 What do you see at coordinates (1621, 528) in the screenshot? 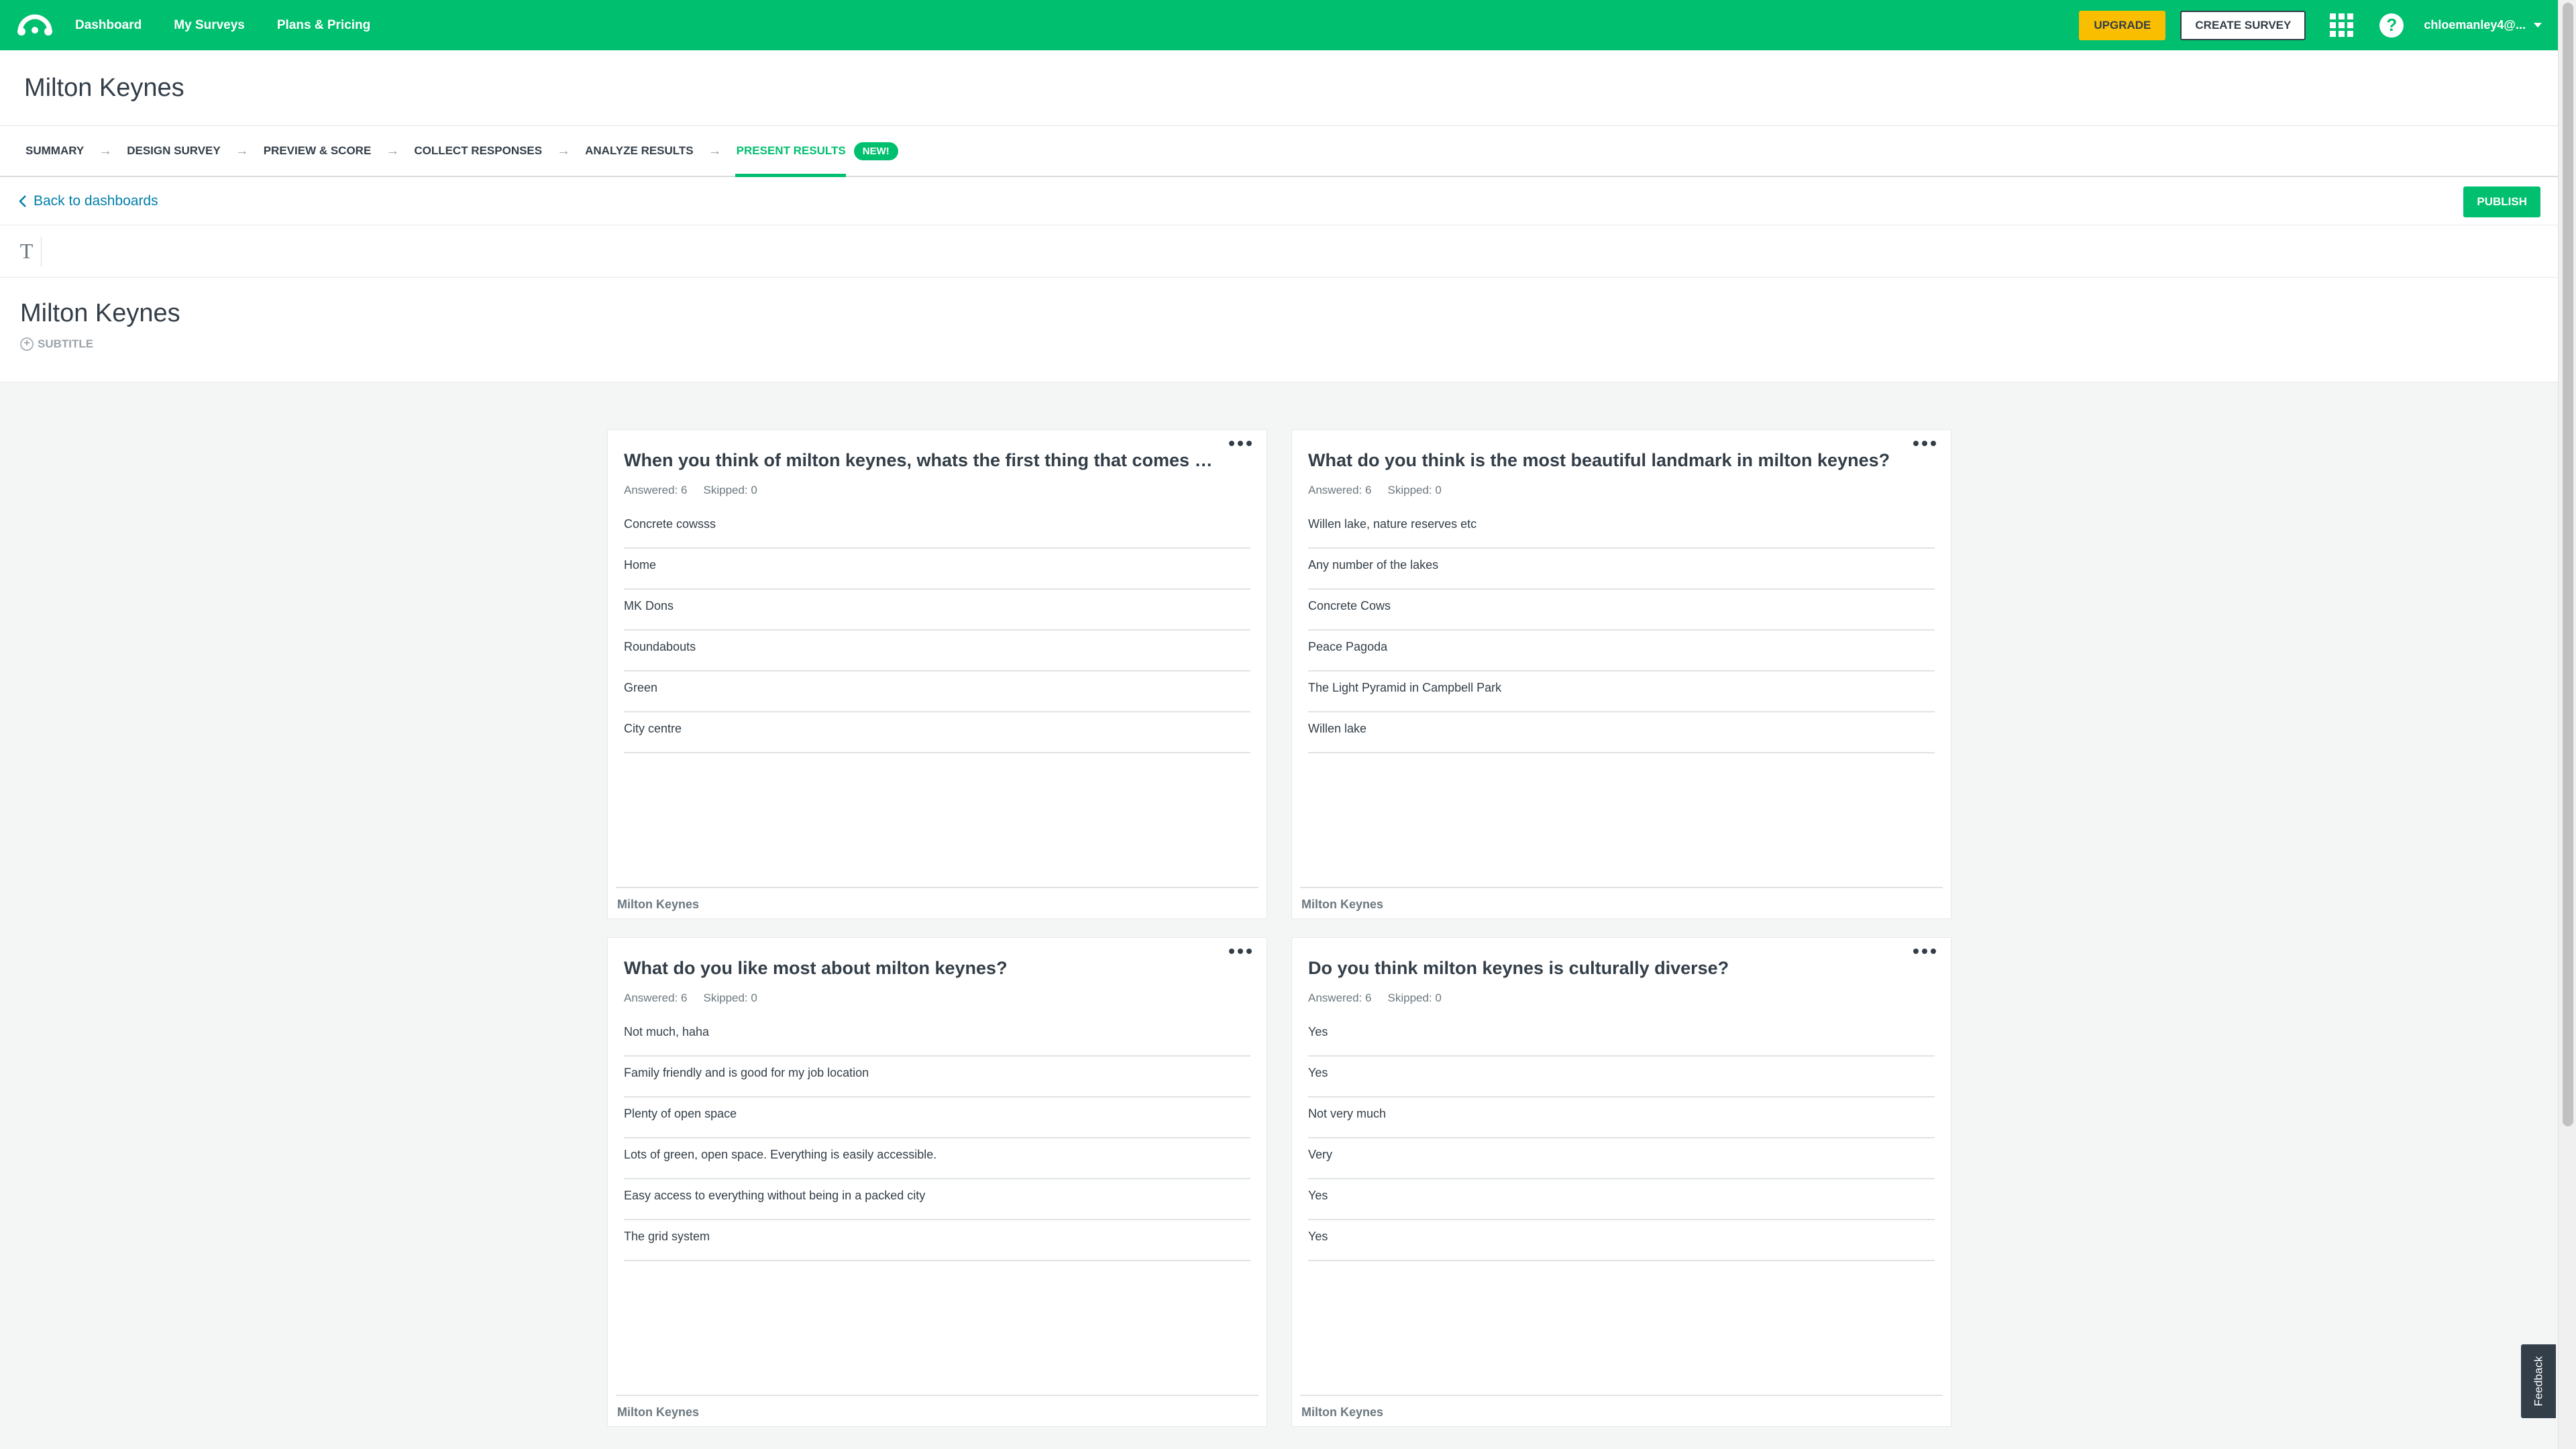
I see `answer-row: Willen lake, nature reserves etc` at bounding box center [1621, 528].